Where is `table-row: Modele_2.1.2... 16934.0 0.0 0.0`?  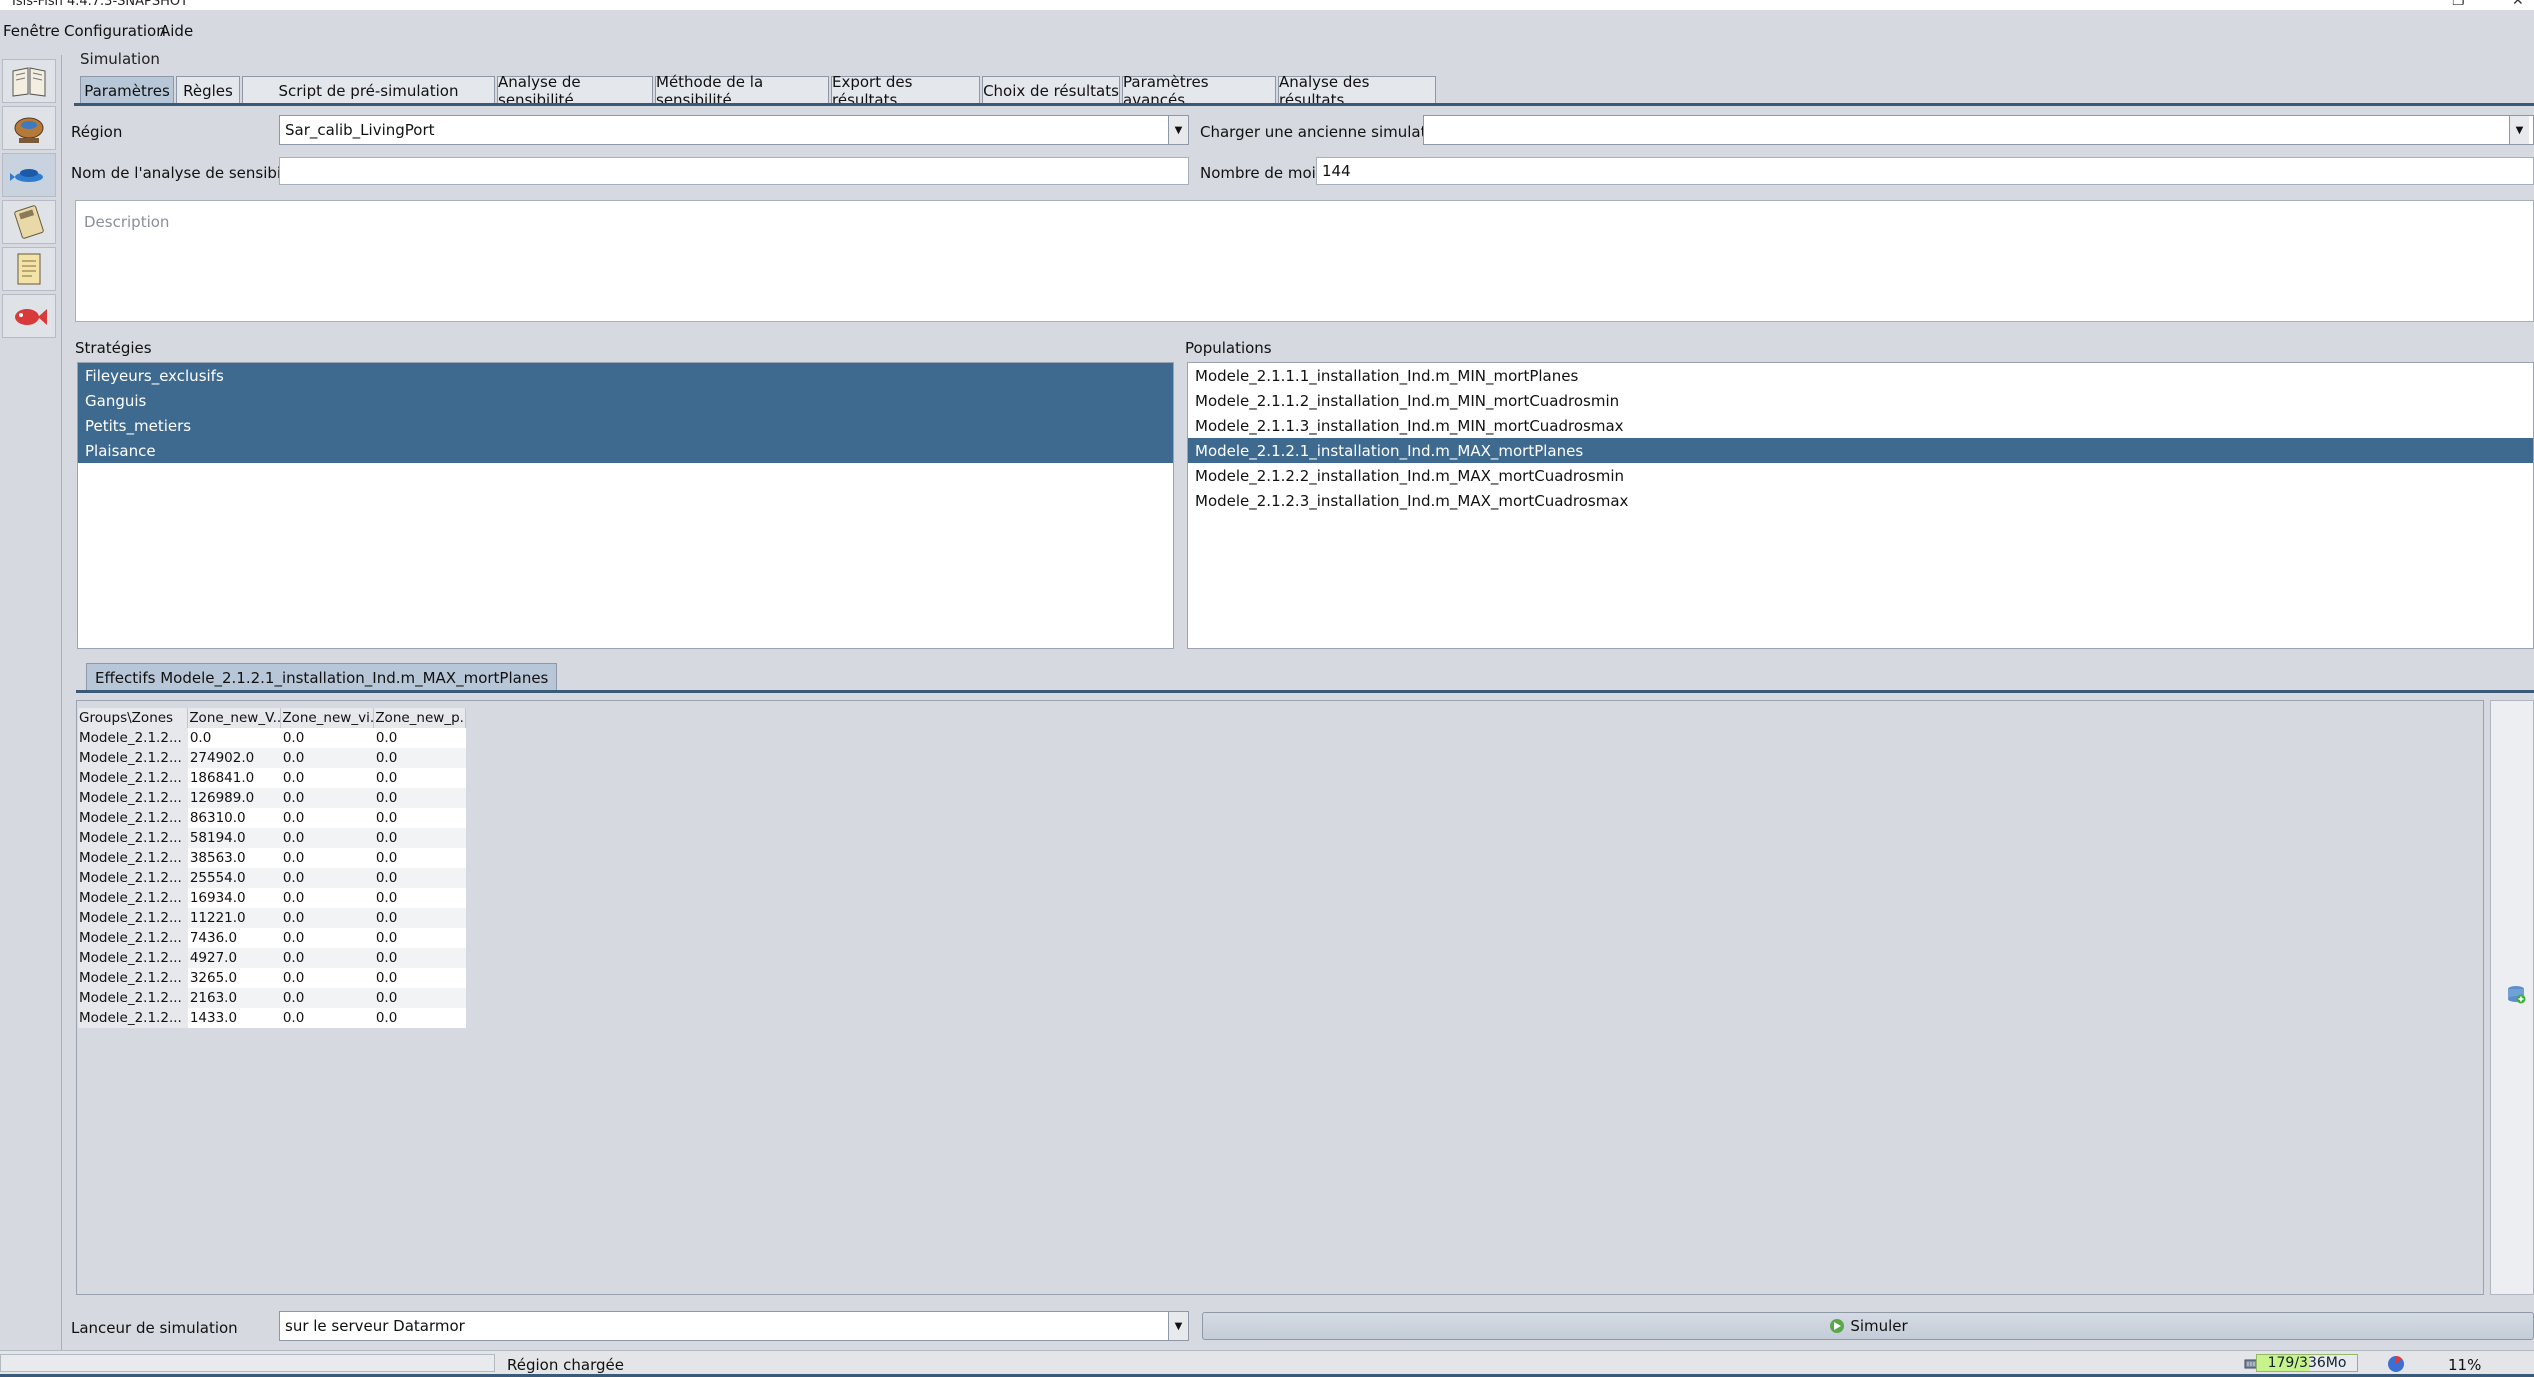 table-row: Modele_2.1.2... 16934.0 0.0 0.0 is located at coordinates (272, 898).